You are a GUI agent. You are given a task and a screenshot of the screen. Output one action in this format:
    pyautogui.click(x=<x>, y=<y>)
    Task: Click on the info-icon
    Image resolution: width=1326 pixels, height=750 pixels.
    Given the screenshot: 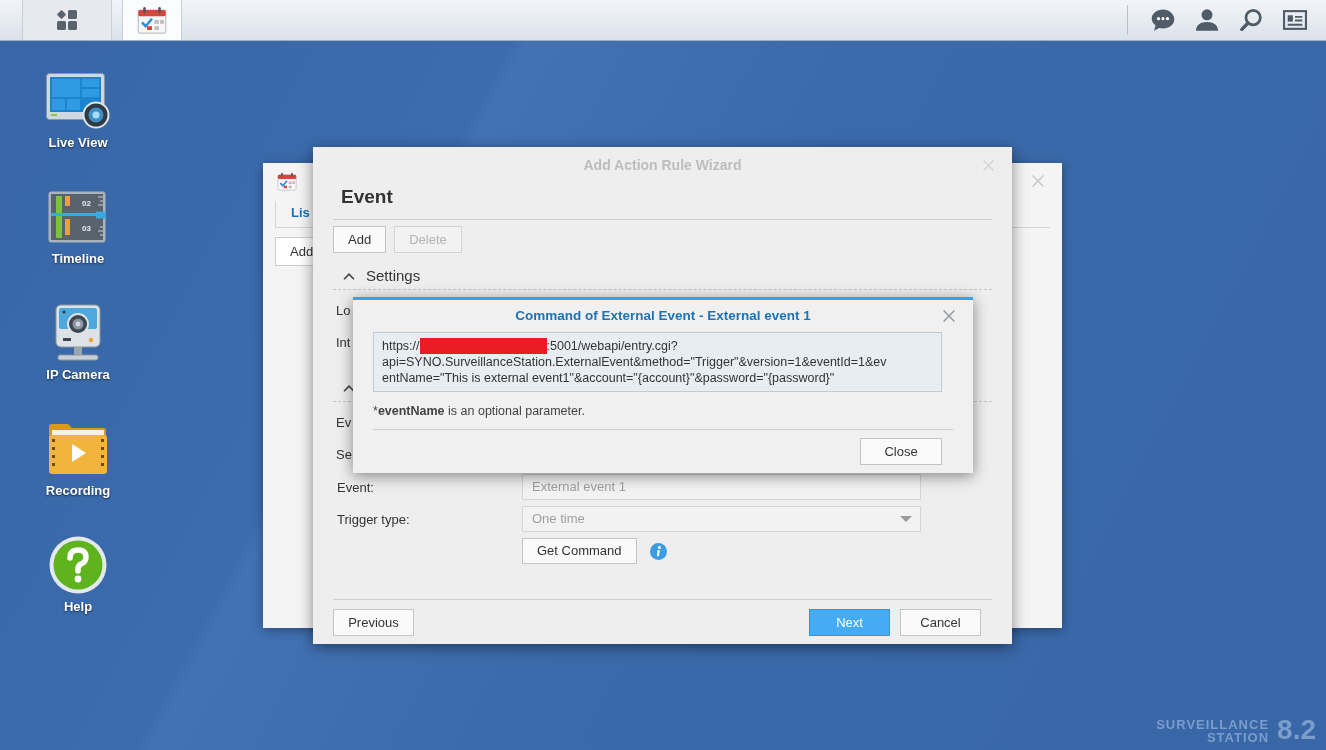 What is the action you would take?
    pyautogui.click(x=658, y=551)
    